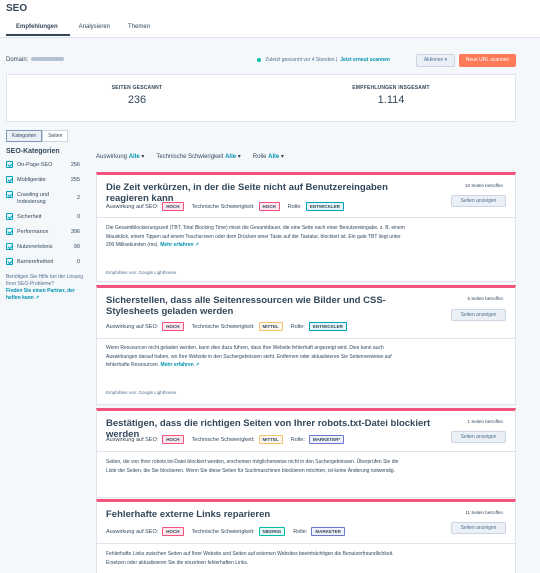  I want to click on category-on-page-seo: On-Page-SEO 256, so click(46, 168).